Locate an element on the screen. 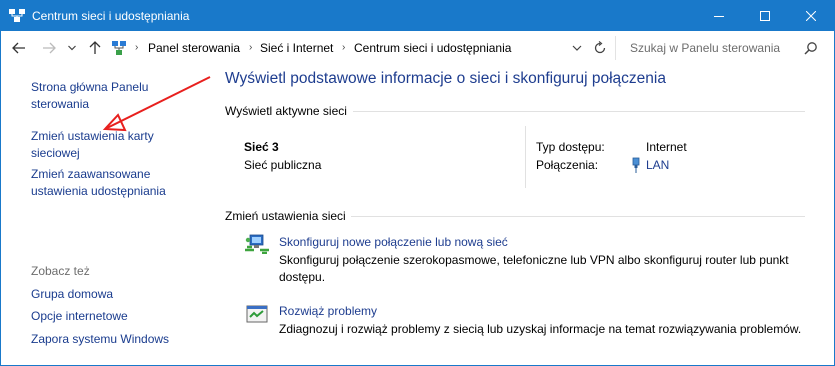 This screenshot has width=835, height=366. minimize-button is located at coordinates (719, 16).